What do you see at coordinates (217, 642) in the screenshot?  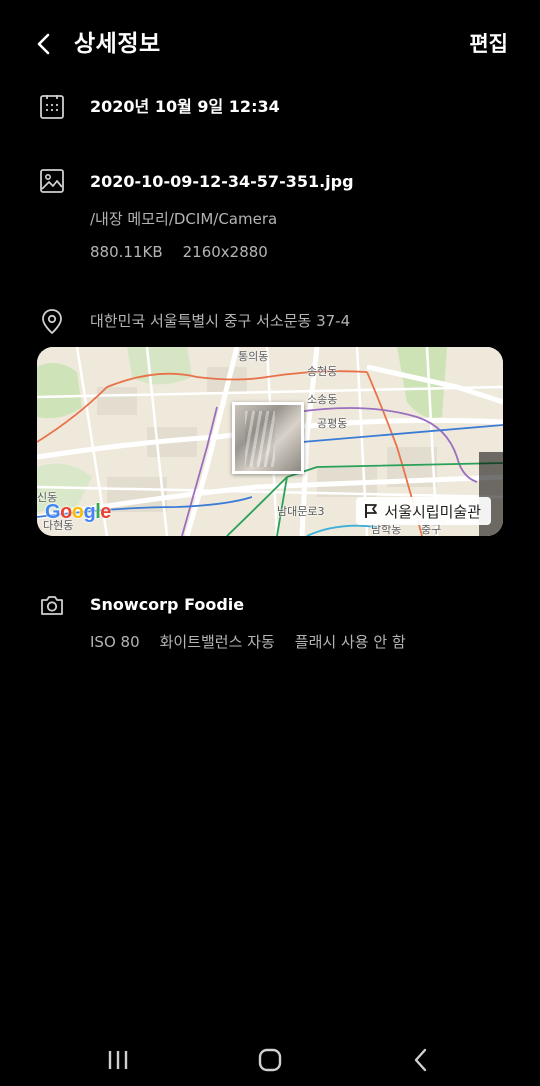 I see `white-balance: 화이트밸런스 자동` at bounding box center [217, 642].